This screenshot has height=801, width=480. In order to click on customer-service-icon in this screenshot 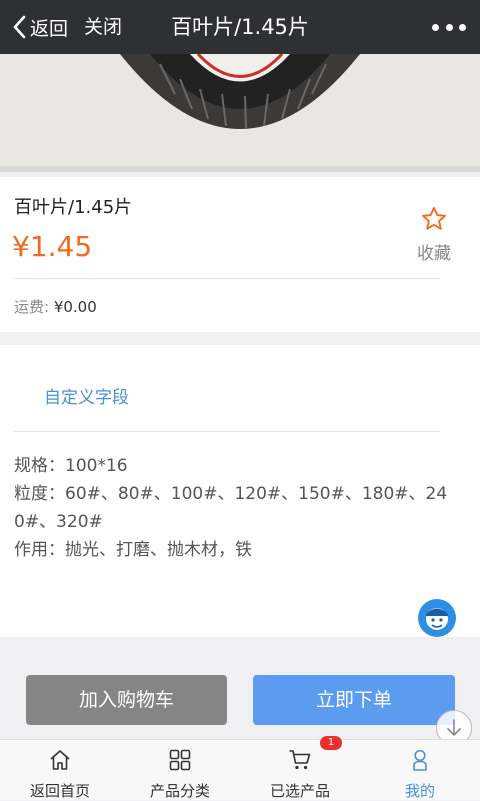, I will do `click(437, 618)`.